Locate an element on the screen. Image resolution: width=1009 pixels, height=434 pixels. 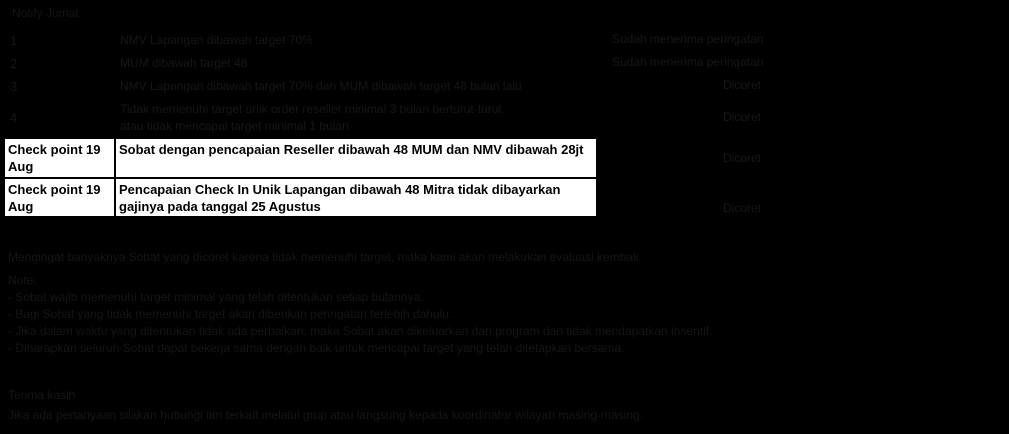
notes-title: Note: is located at coordinates (22, 280).